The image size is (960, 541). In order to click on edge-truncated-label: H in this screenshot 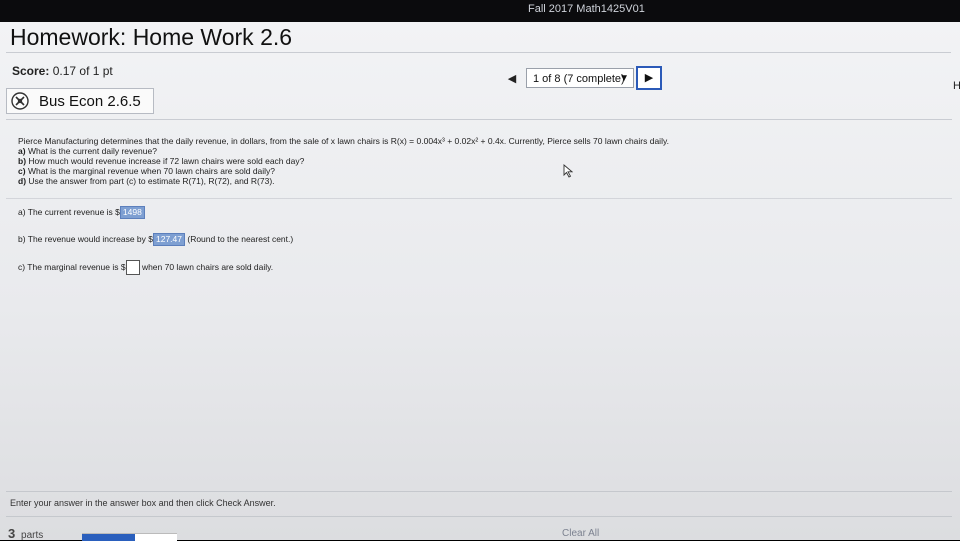, I will do `click(956, 86)`.